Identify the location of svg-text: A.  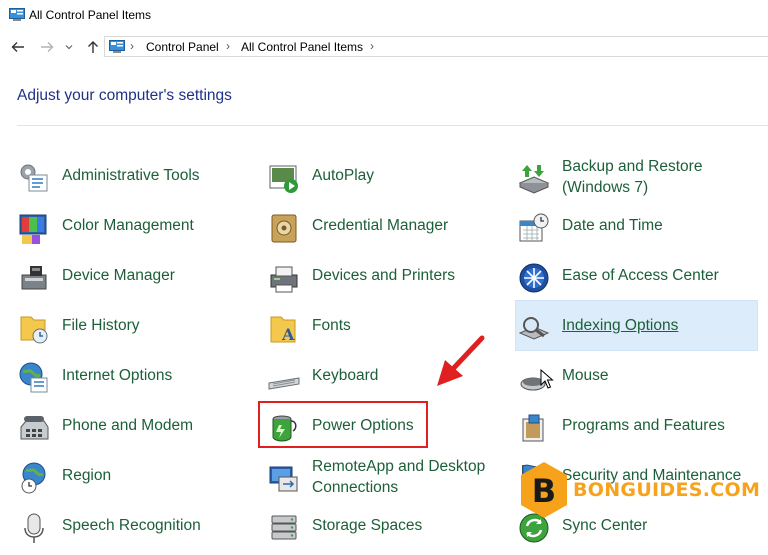
(288, 334).